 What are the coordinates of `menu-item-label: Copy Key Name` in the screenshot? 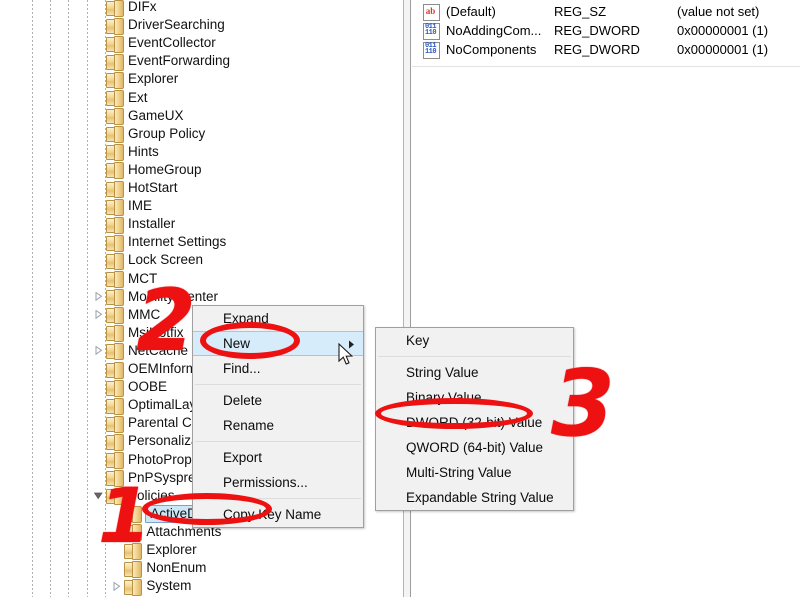 It's located at (272, 514).